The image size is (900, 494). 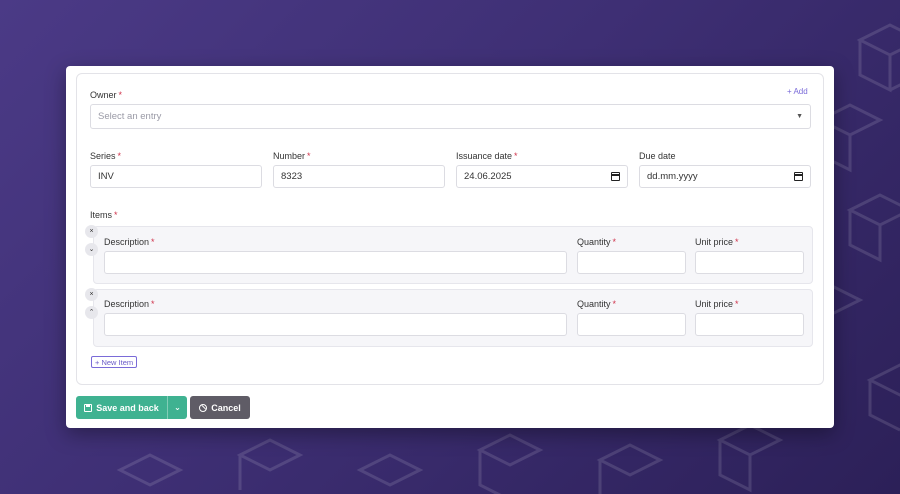 What do you see at coordinates (106, 95) in the screenshot?
I see `owner-label: Owner *` at bounding box center [106, 95].